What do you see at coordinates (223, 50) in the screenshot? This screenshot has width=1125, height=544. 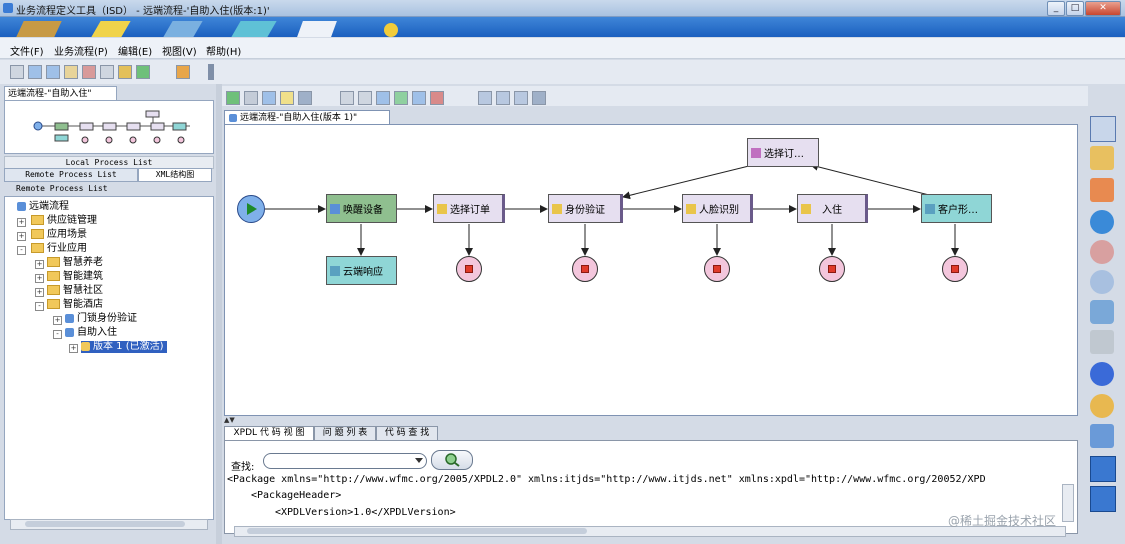 I see `menu-help: 帮助(H)` at bounding box center [223, 50].